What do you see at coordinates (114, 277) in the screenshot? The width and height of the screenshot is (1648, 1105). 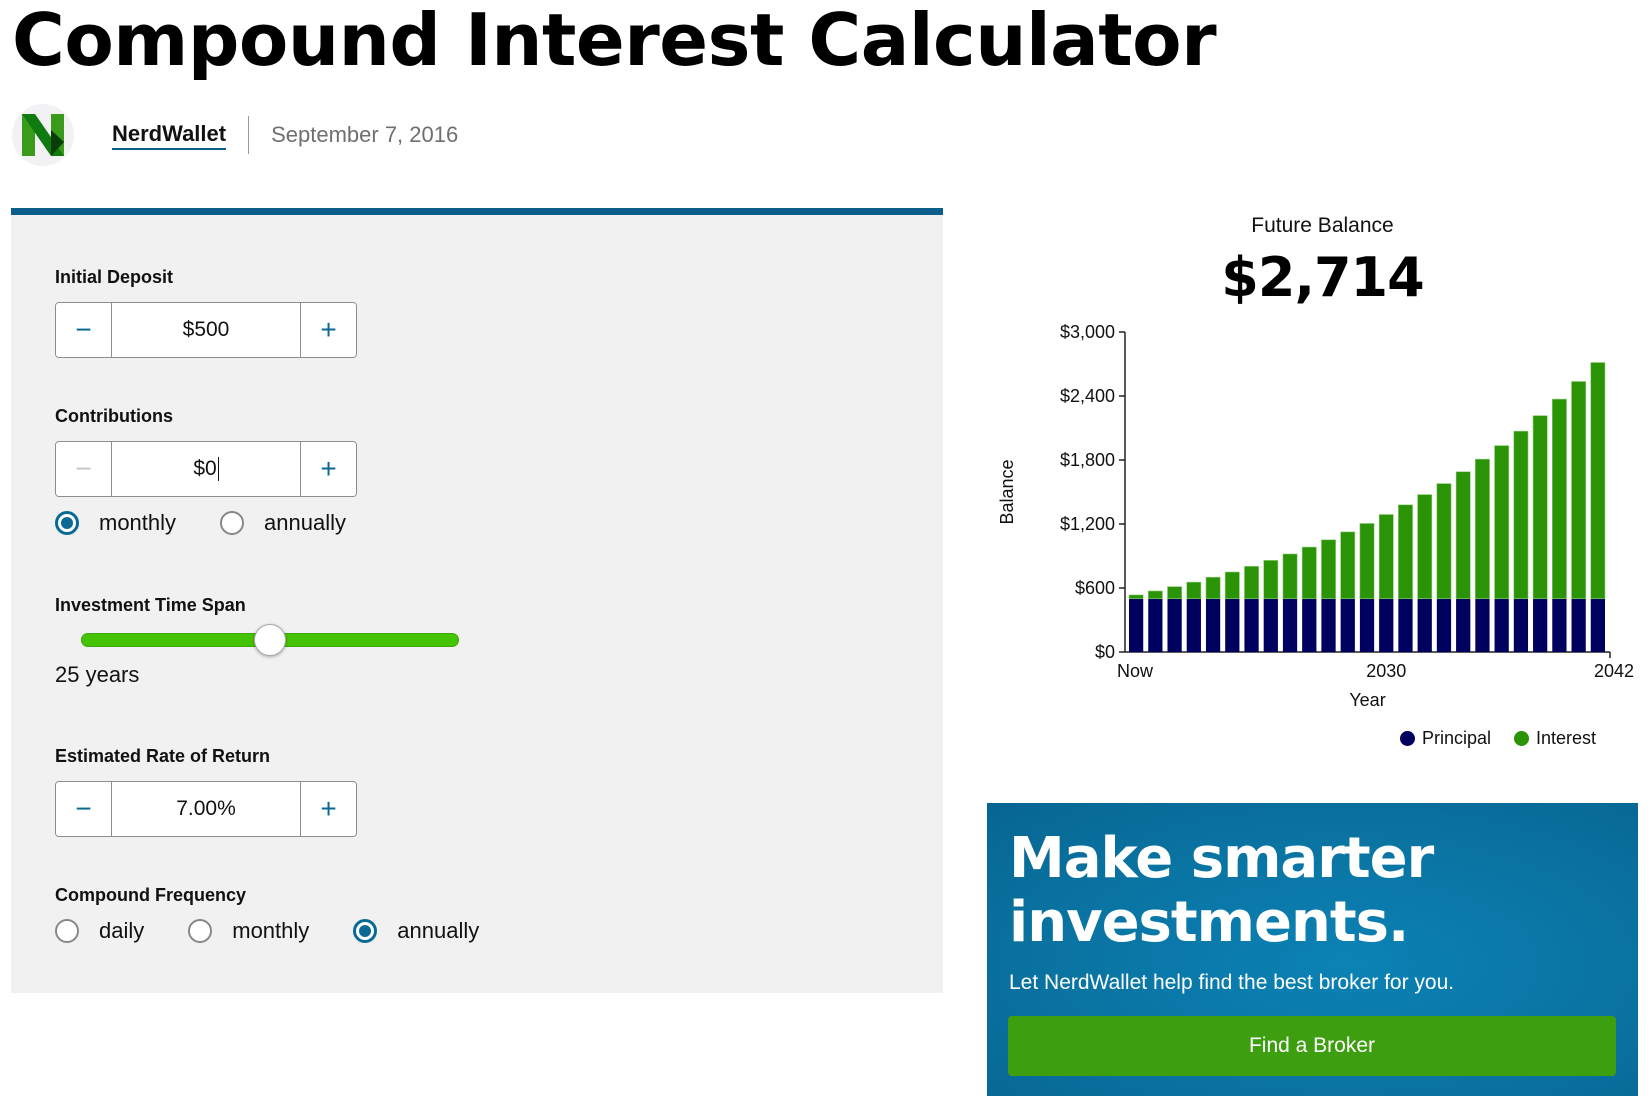 I see `initial-deposit-label: Initial Deposit` at bounding box center [114, 277].